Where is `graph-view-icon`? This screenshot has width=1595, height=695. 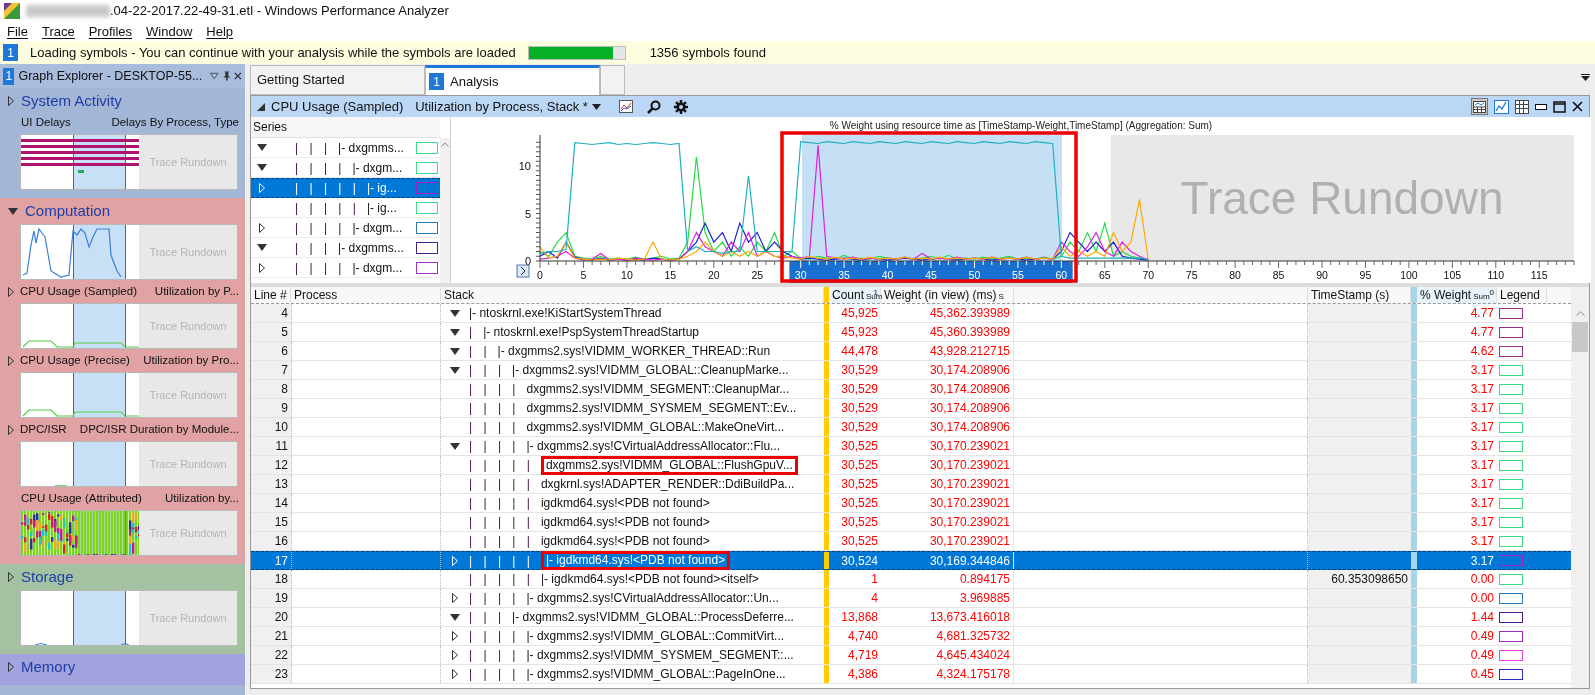
graph-view-icon is located at coordinates (1501, 106).